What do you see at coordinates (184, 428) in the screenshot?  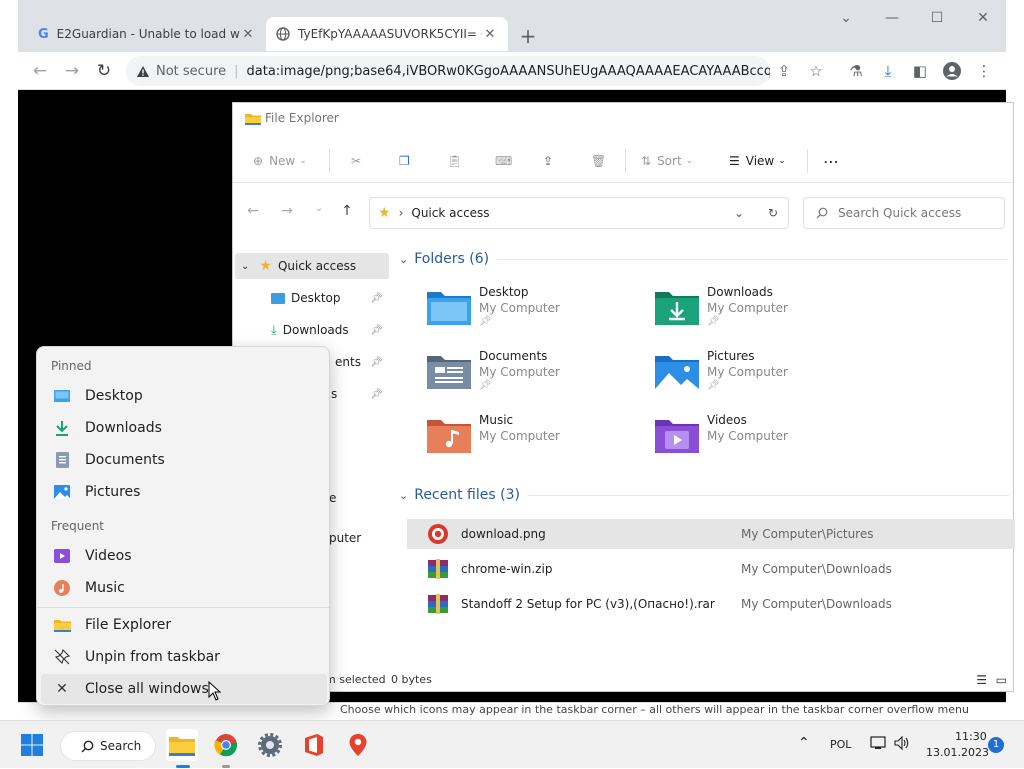 I see `jumplist-item-downloads: Downloads` at bounding box center [184, 428].